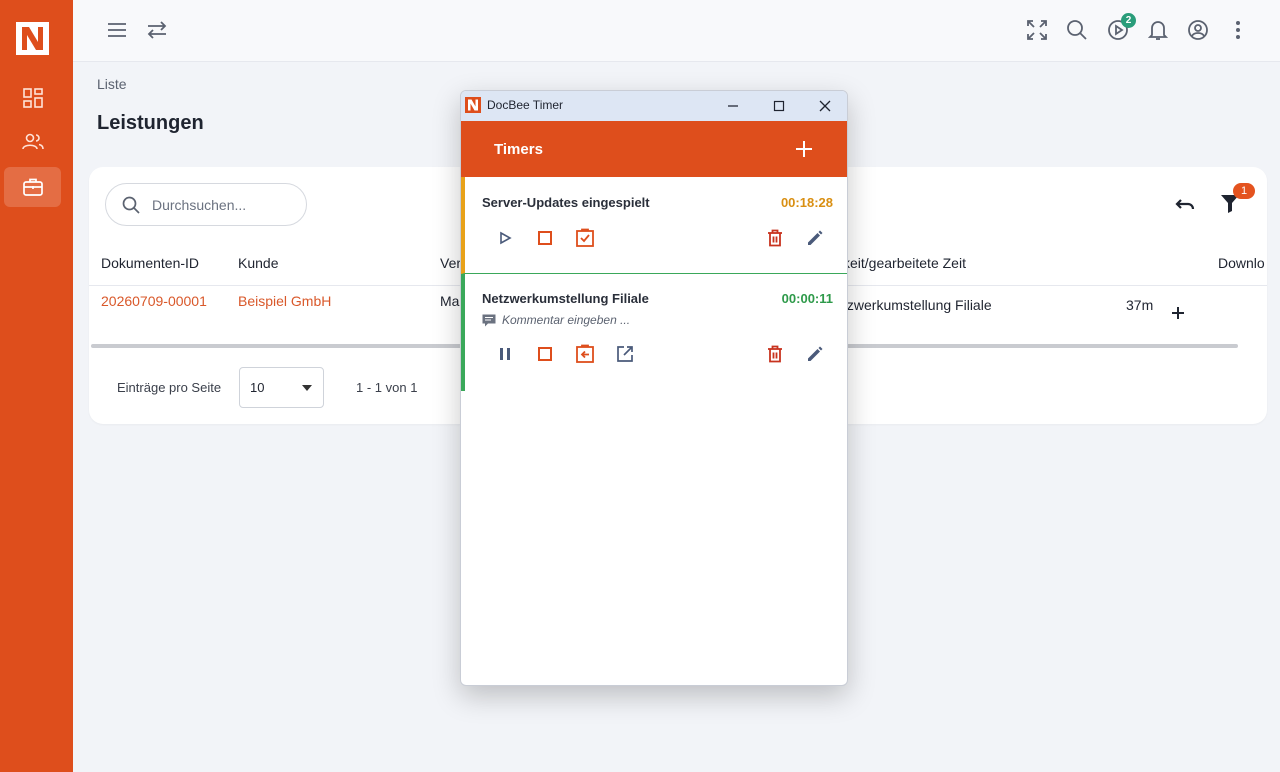  I want to click on add-timer-button, so click(804, 149).